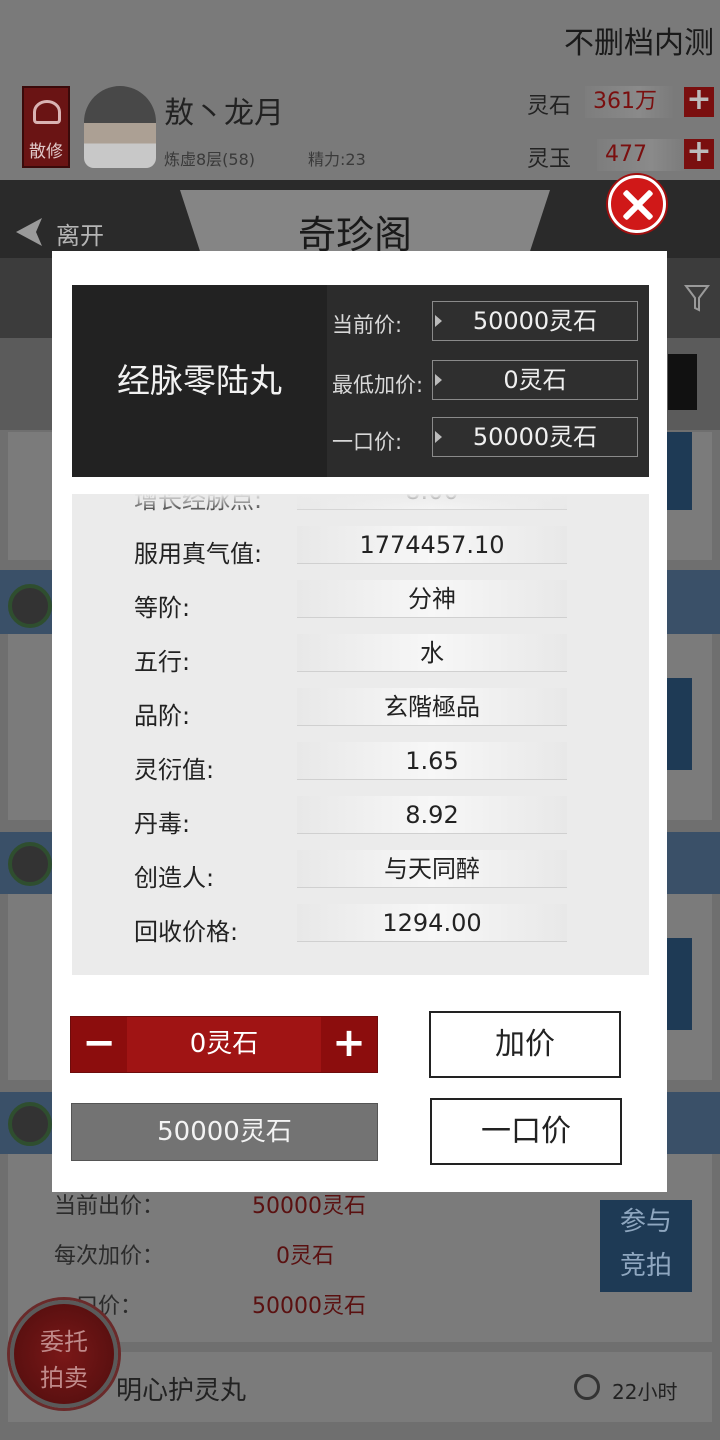  What do you see at coordinates (699, 101) in the screenshot?
I see `add-spirit-stone-button: +` at bounding box center [699, 101].